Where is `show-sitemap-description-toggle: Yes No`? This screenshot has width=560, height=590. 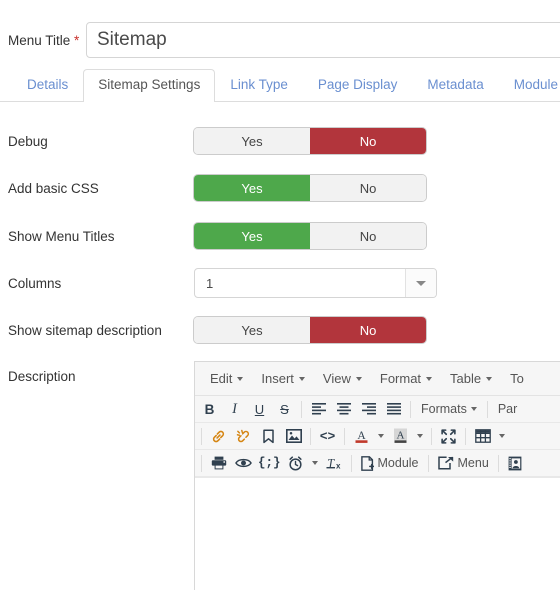
show-sitemap-description-toggle: Yes No is located at coordinates (310, 330).